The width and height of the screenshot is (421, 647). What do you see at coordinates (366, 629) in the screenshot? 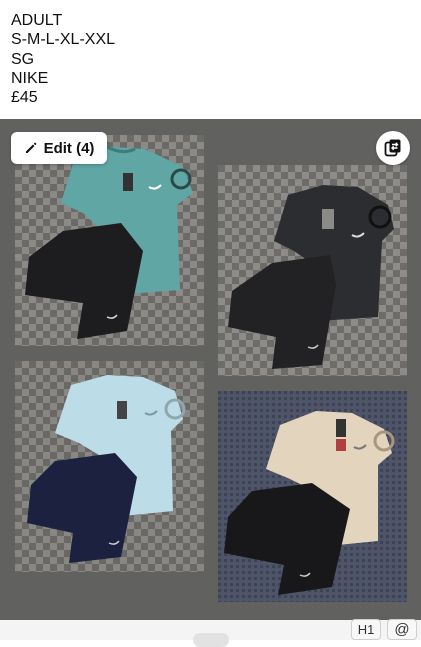
I see `heading-button: H1` at bounding box center [366, 629].